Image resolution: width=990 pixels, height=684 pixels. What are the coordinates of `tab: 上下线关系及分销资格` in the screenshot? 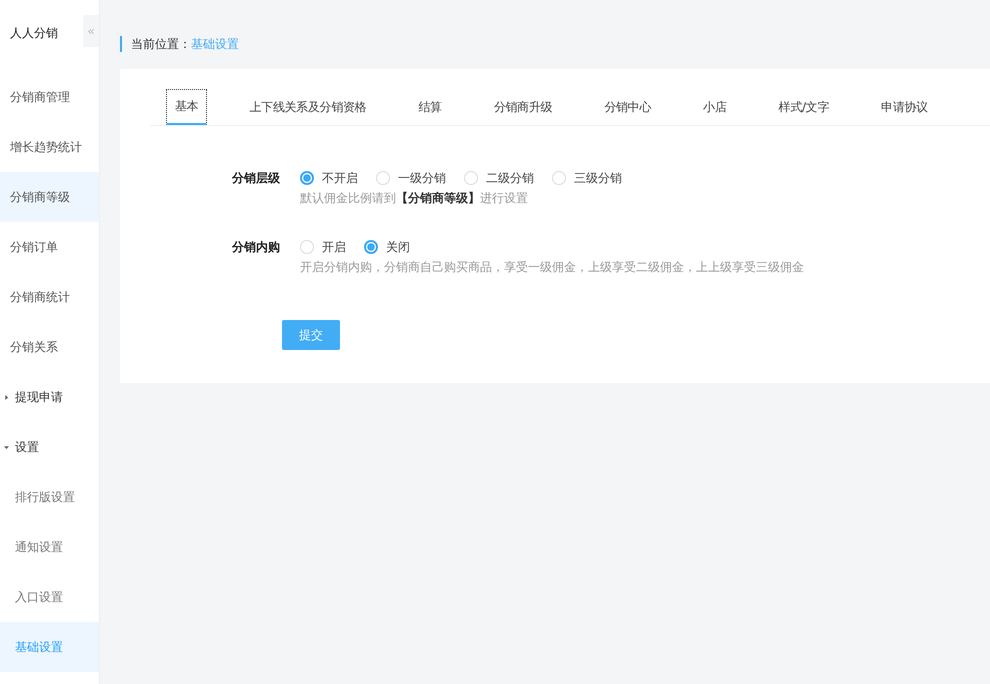 It's located at (307, 107).